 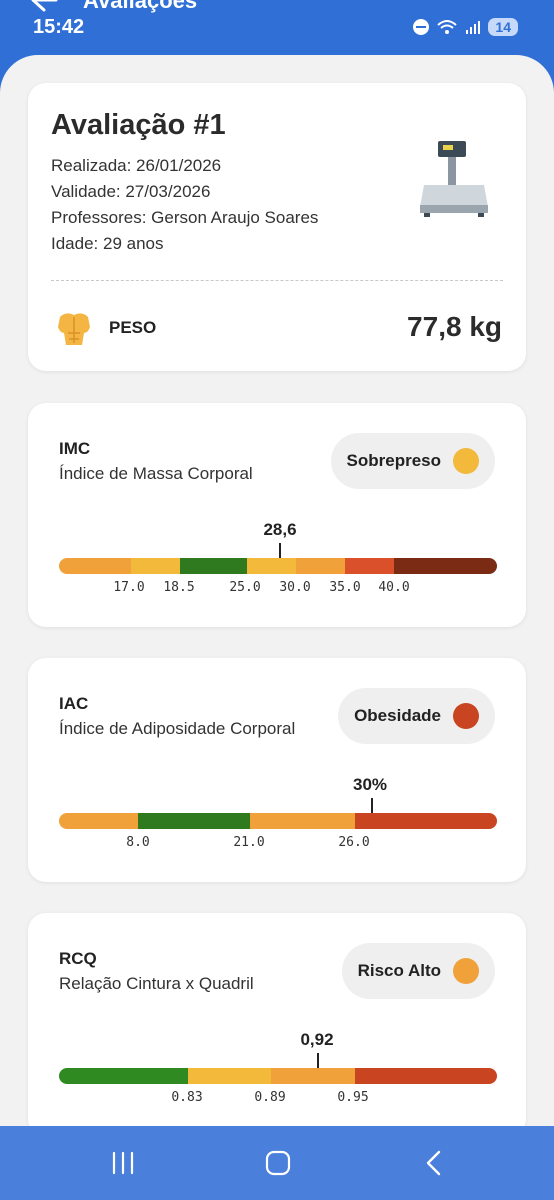 I want to click on range-tick: 17.0, so click(x=129, y=587).